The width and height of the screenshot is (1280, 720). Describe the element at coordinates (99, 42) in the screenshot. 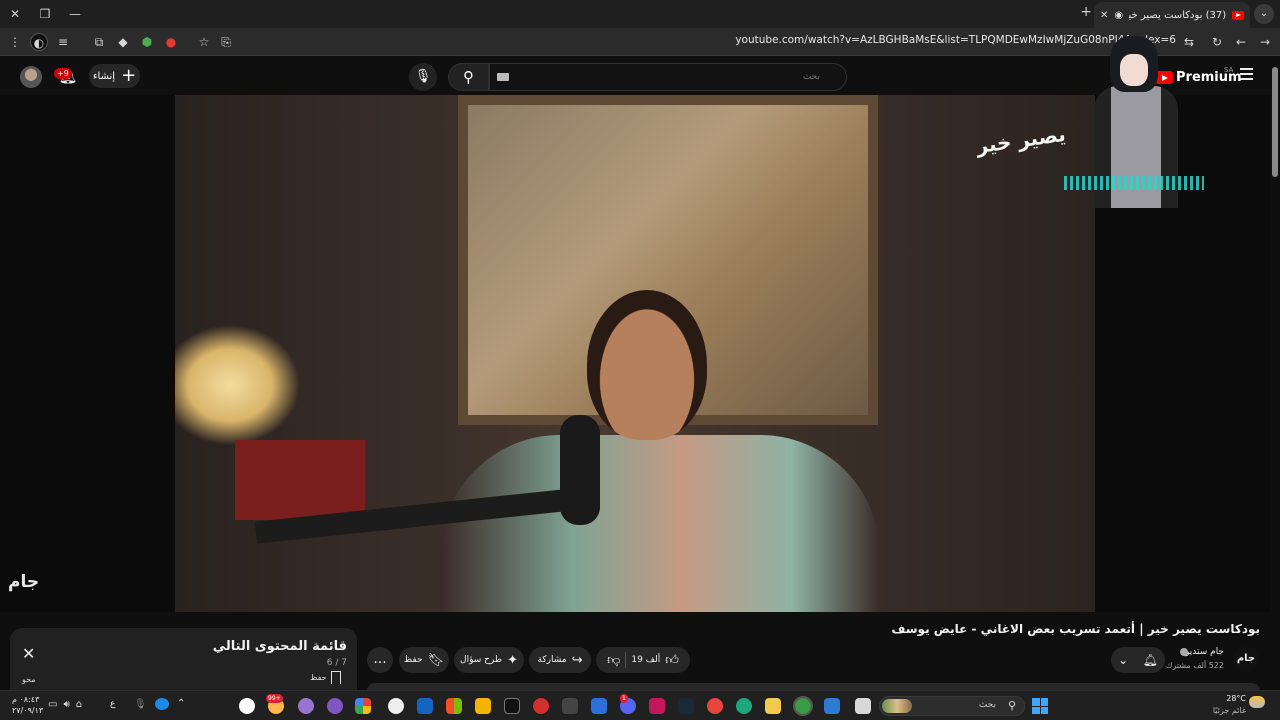

I see `extensions-icon: ⧉` at that location.